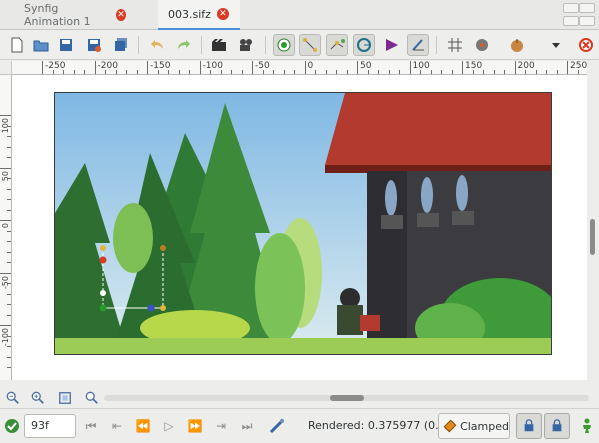 This screenshot has width=599, height=443. I want to click on ruler-label: 200, so click(526, 66).